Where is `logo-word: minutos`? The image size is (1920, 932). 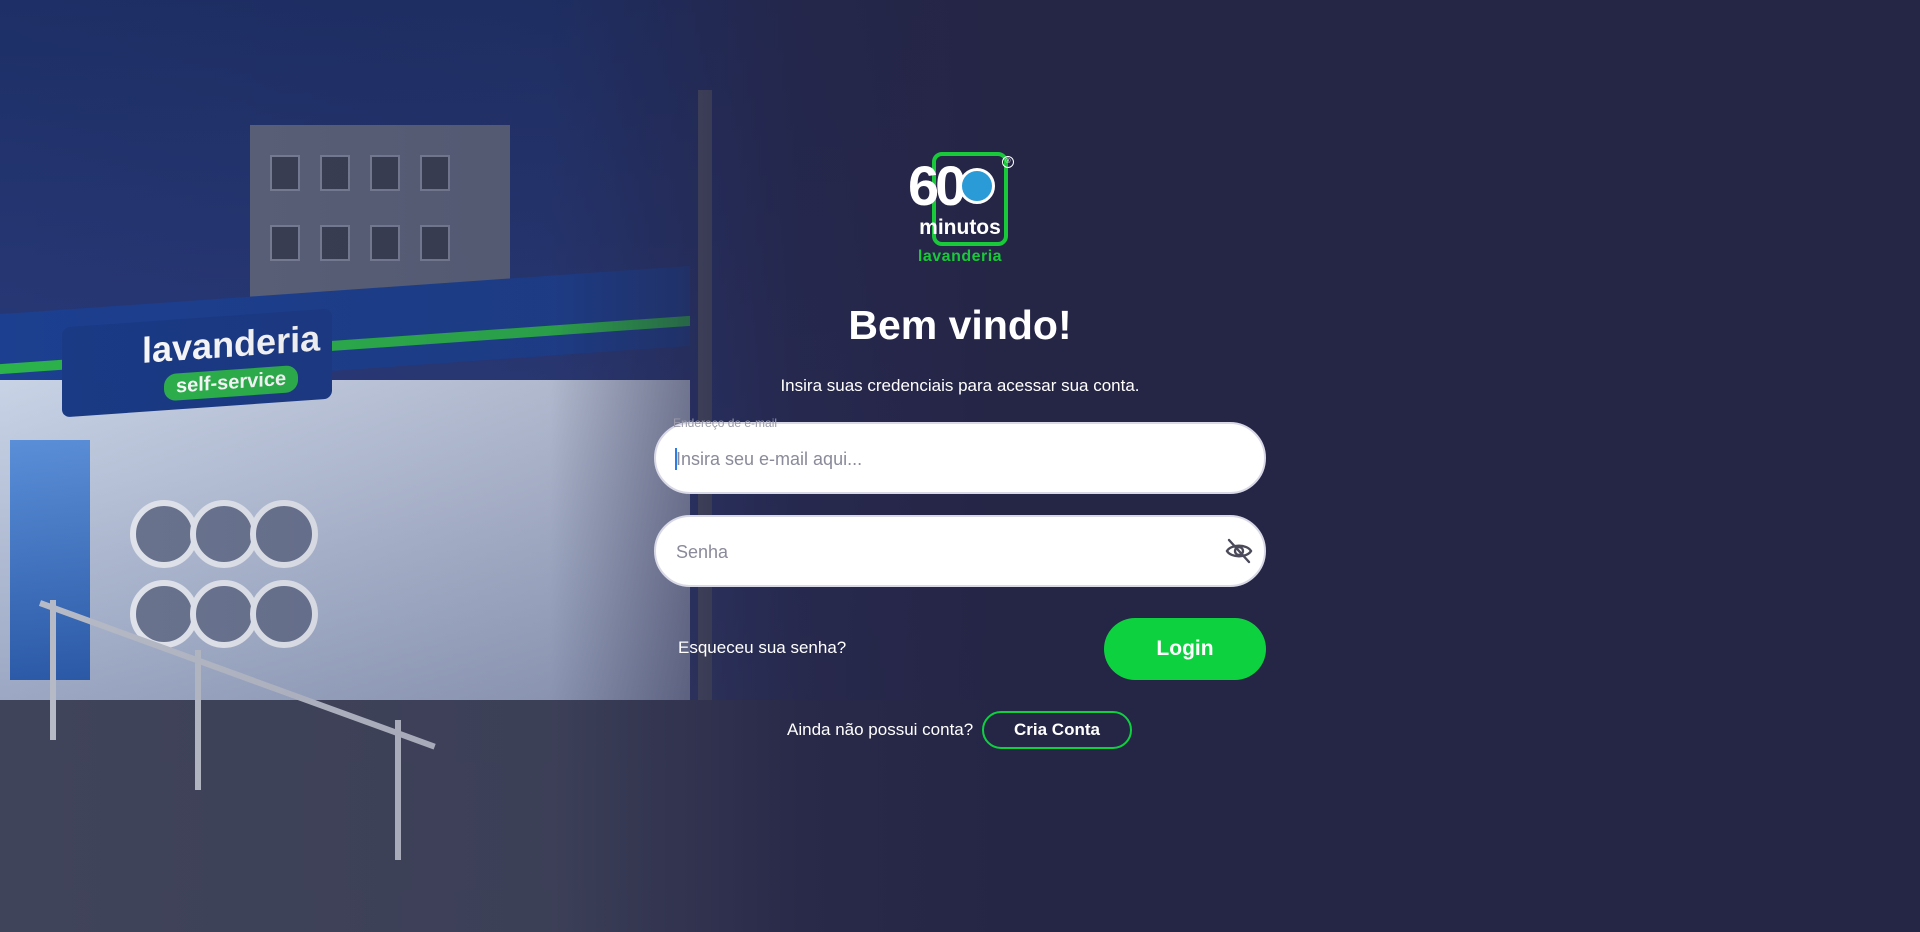 logo-word: minutos is located at coordinates (960, 227).